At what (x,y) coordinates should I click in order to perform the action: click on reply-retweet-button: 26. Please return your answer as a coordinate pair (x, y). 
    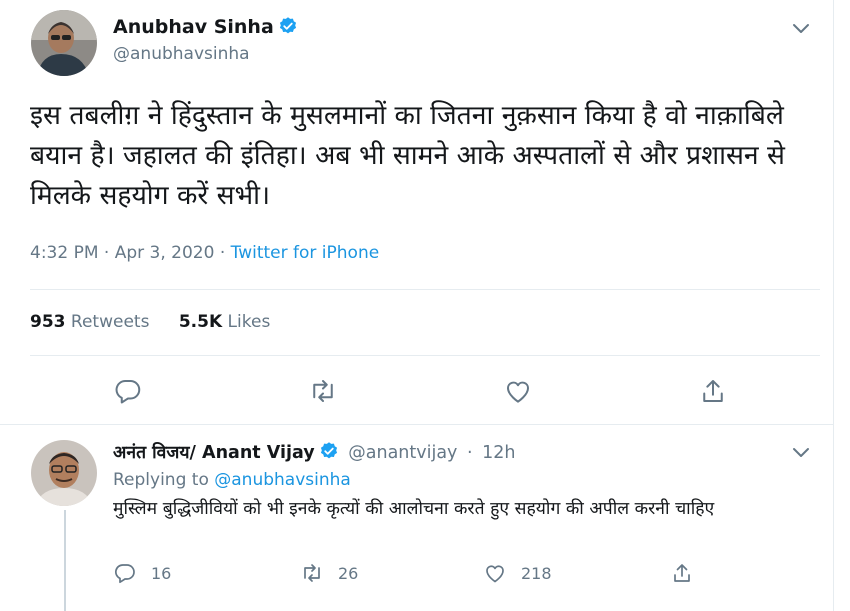
    Looking at the image, I should click on (329, 573).